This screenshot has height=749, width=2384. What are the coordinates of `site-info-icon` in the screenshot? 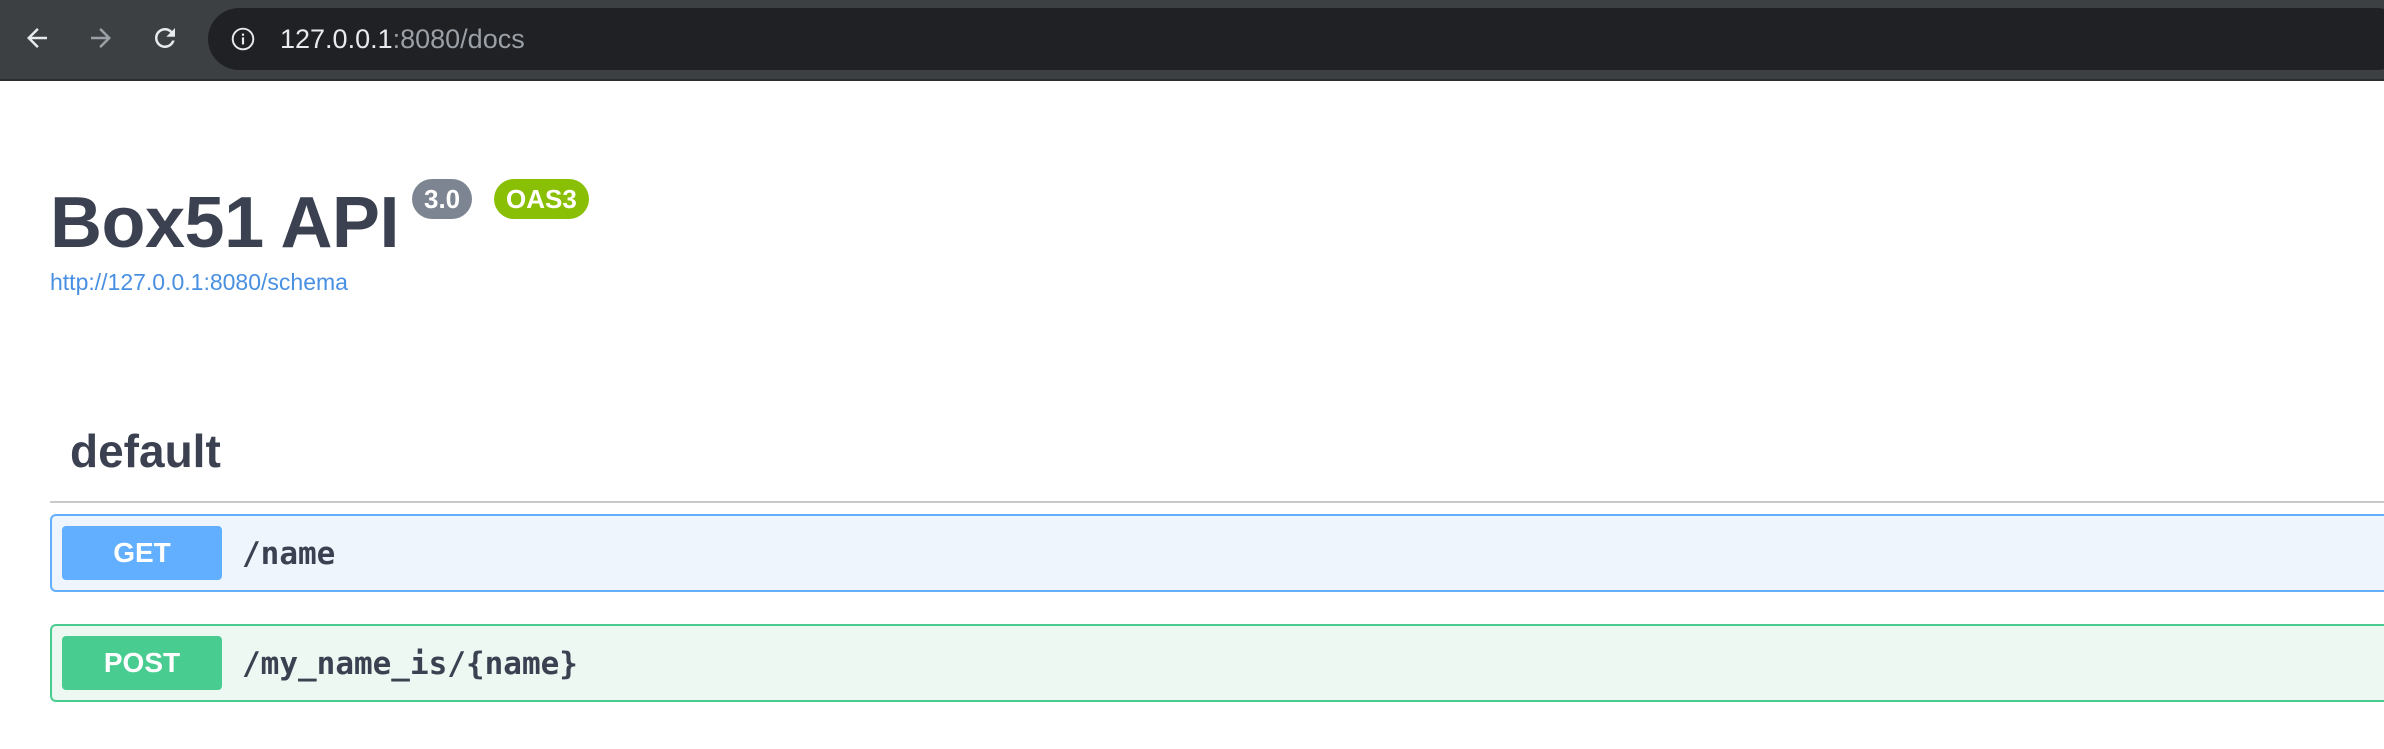 It's located at (243, 39).